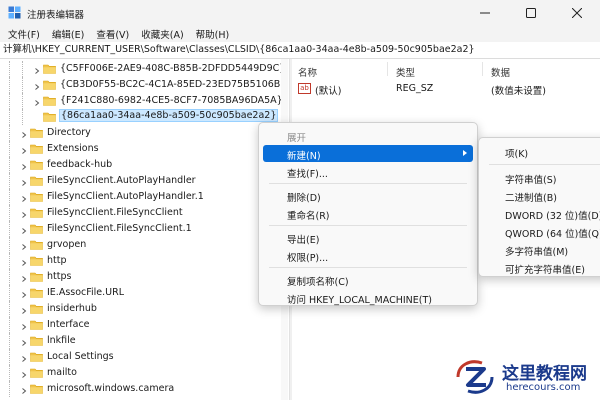 This screenshot has height=400, width=600. Describe the element at coordinates (68, 34) in the screenshot. I see `menu-edit: 编辑(E)` at that location.